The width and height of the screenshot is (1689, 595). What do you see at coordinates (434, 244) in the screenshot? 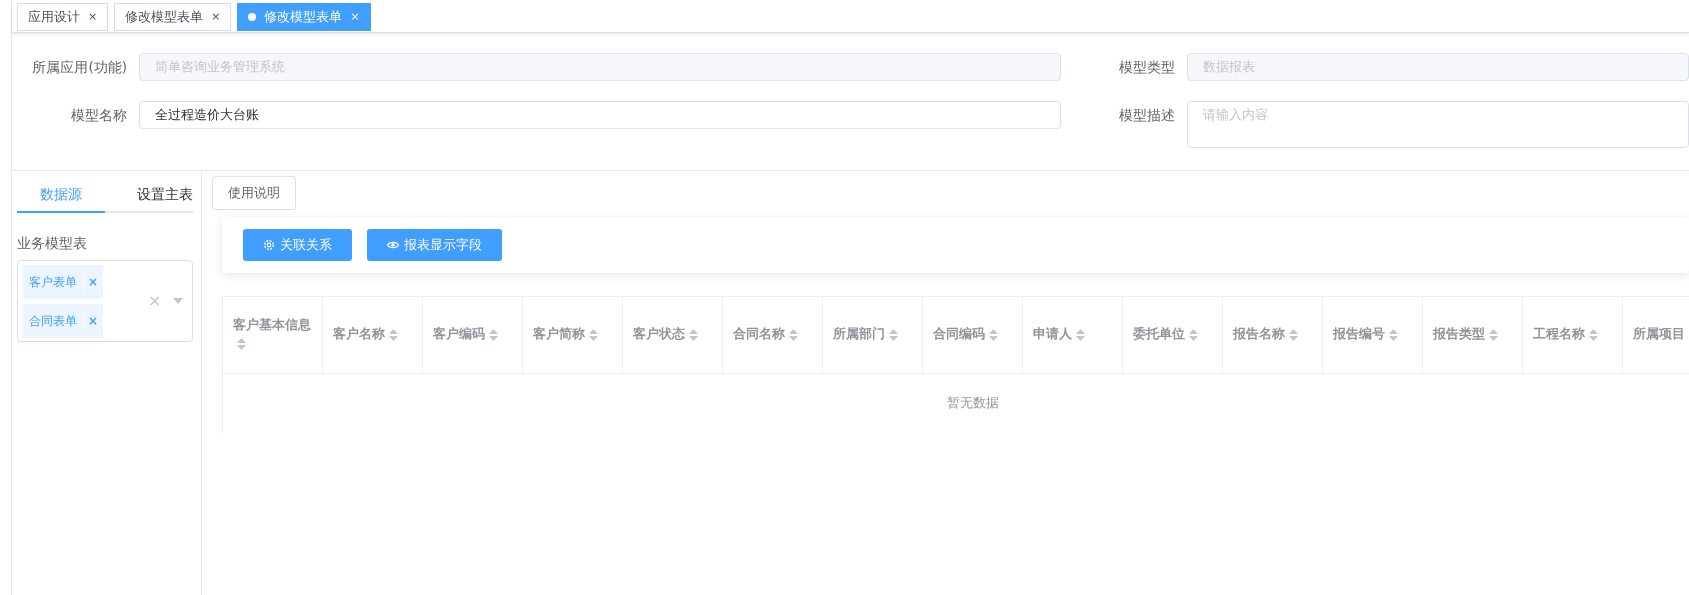
I see `toolbar-button: 报表显示字段` at bounding box center [434, 244].